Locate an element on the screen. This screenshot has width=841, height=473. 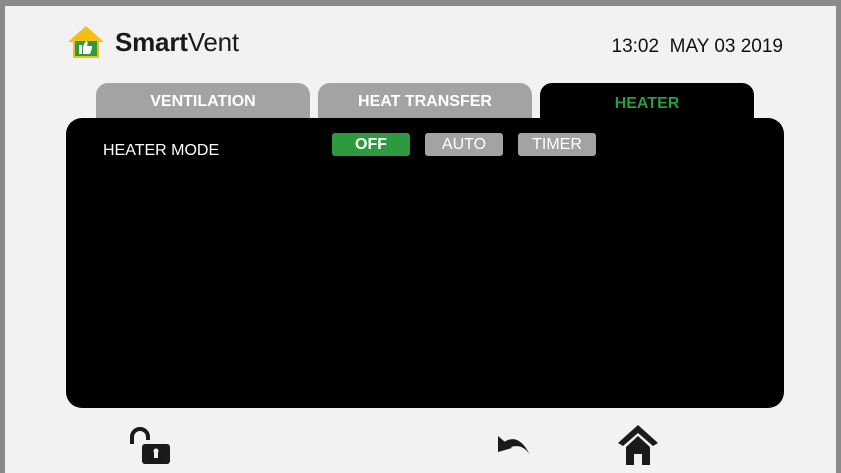
house-thumbs-up-icon is located at coordinates (86, 42).